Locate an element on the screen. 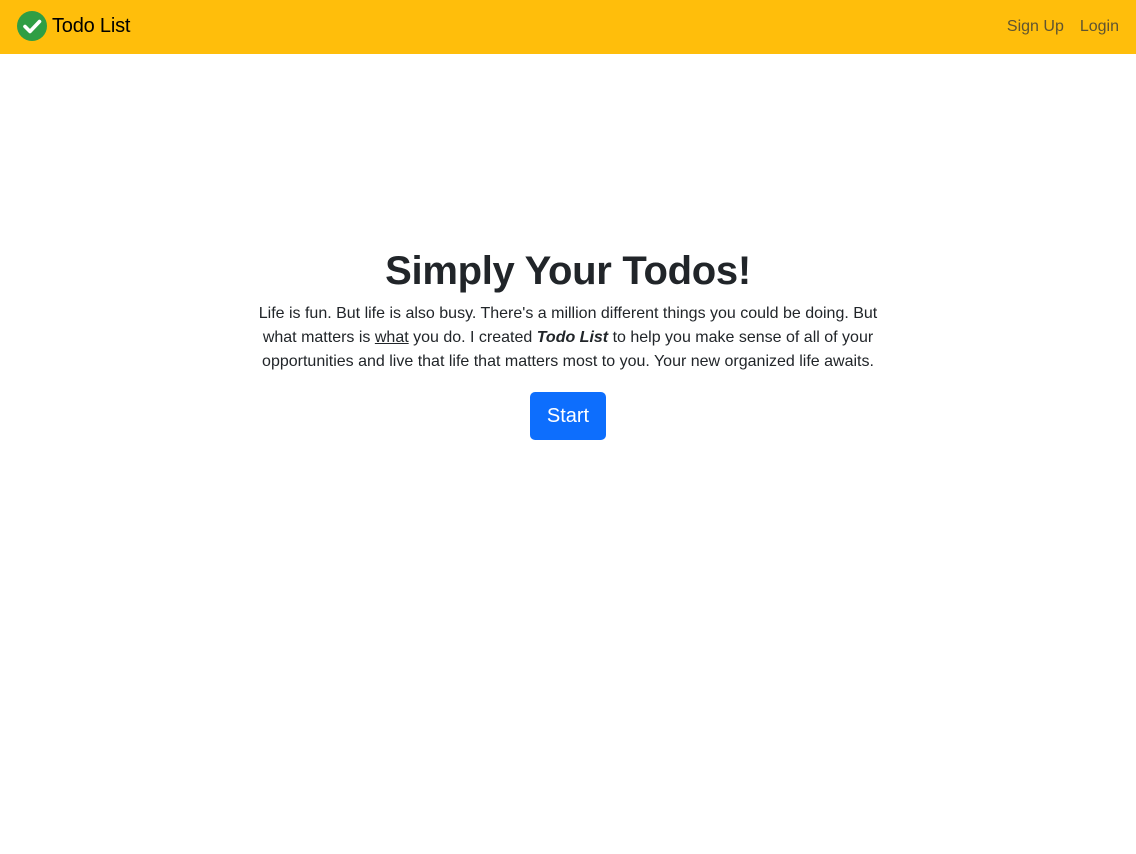 The image size is (1136, 854). top-navbar: Todo List Sign Up Login is located at coordinates (568, 27).